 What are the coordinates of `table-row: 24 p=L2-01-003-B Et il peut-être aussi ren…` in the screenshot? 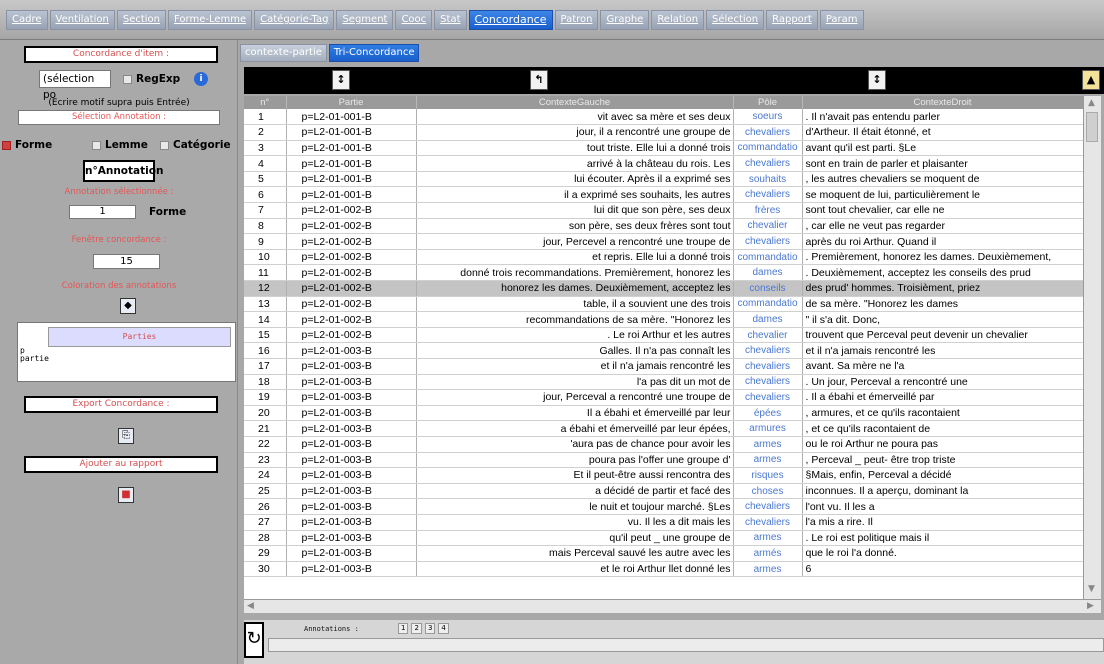 It's located at (663, 475).